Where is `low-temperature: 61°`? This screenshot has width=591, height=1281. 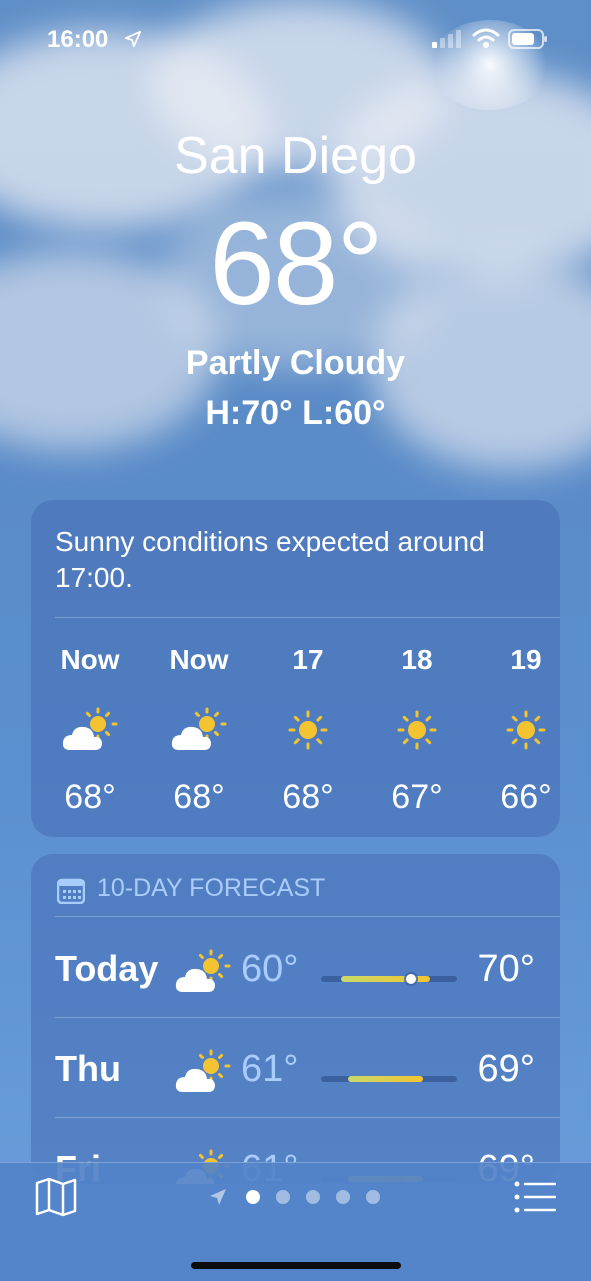 low-temperature: 61° is located at coordinates (270, 1069).